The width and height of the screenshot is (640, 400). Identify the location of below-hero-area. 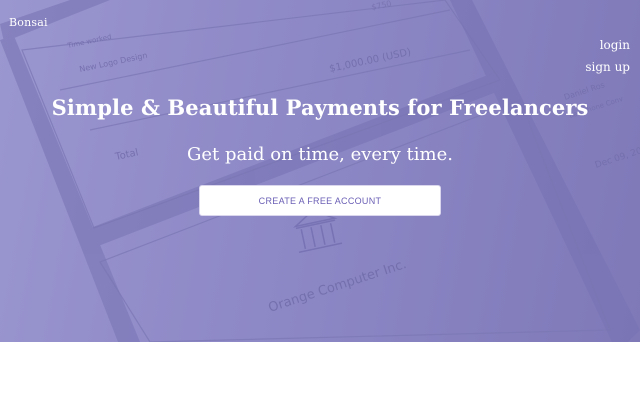
(320, 371).